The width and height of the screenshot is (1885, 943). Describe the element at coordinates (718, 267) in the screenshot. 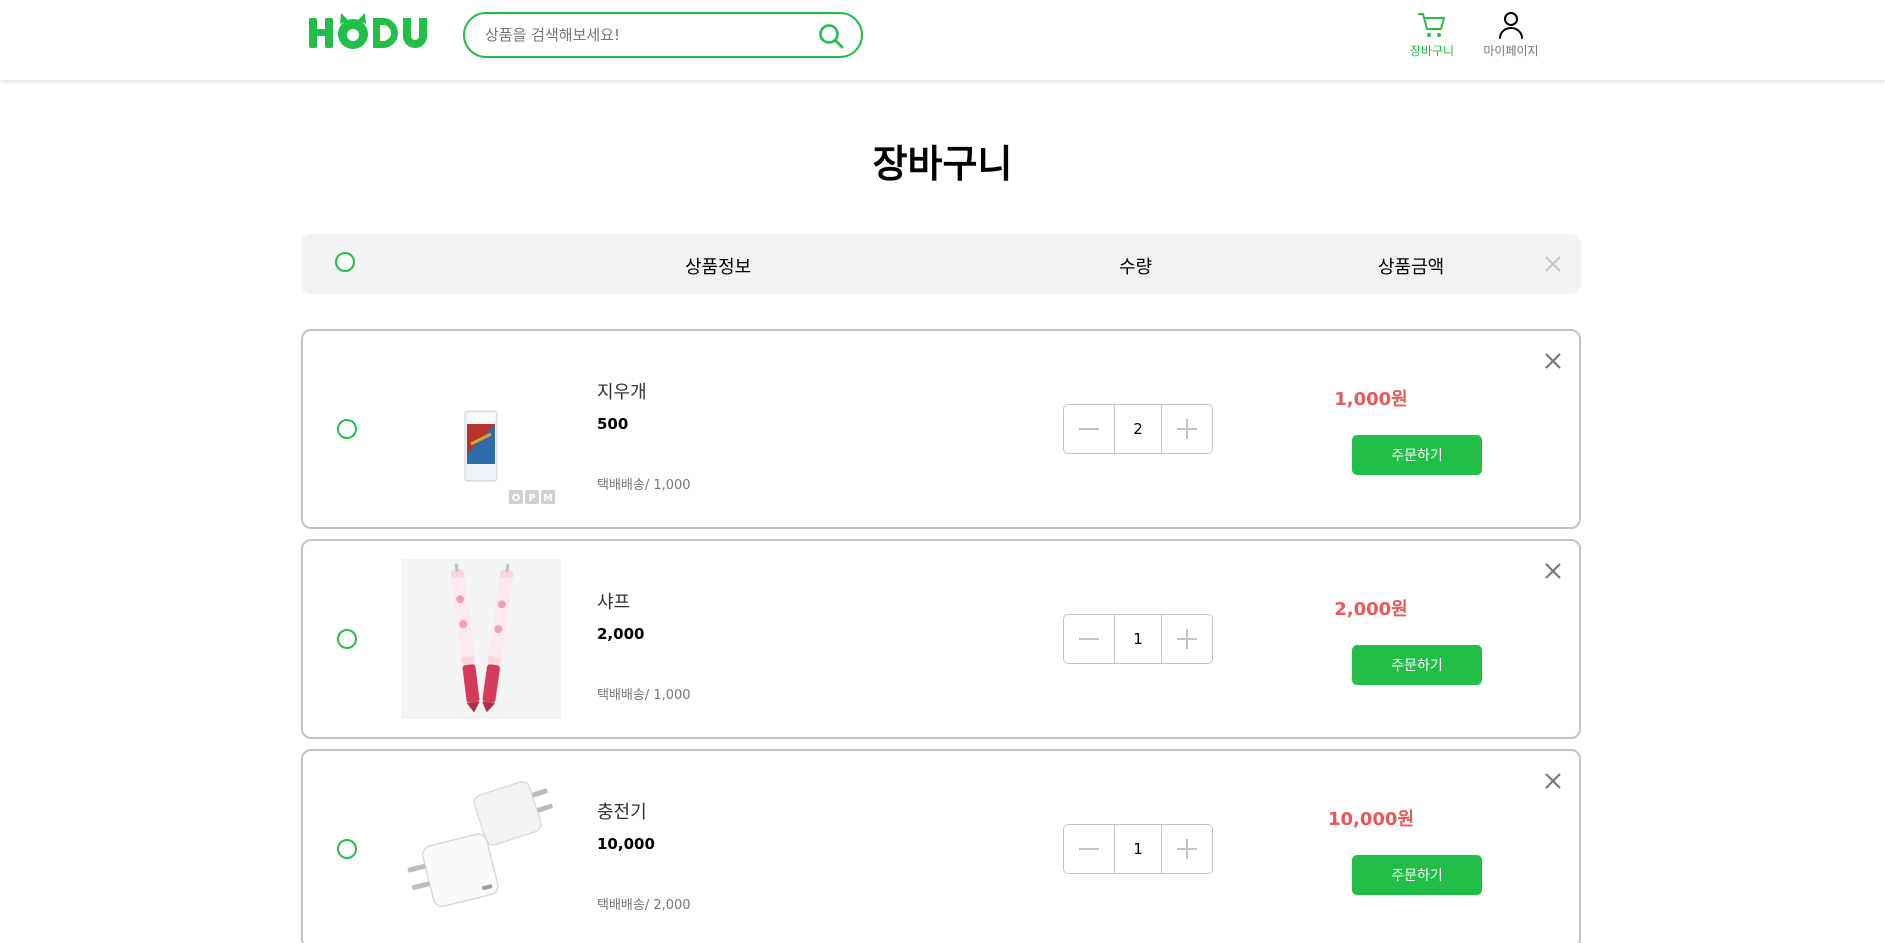

I see `header-product-info: 상품정보` at that location.